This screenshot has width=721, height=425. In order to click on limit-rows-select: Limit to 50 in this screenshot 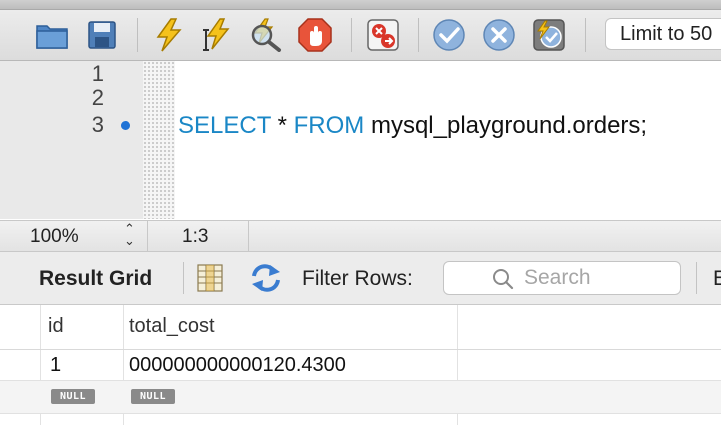, I will do `click(663, 34)`.